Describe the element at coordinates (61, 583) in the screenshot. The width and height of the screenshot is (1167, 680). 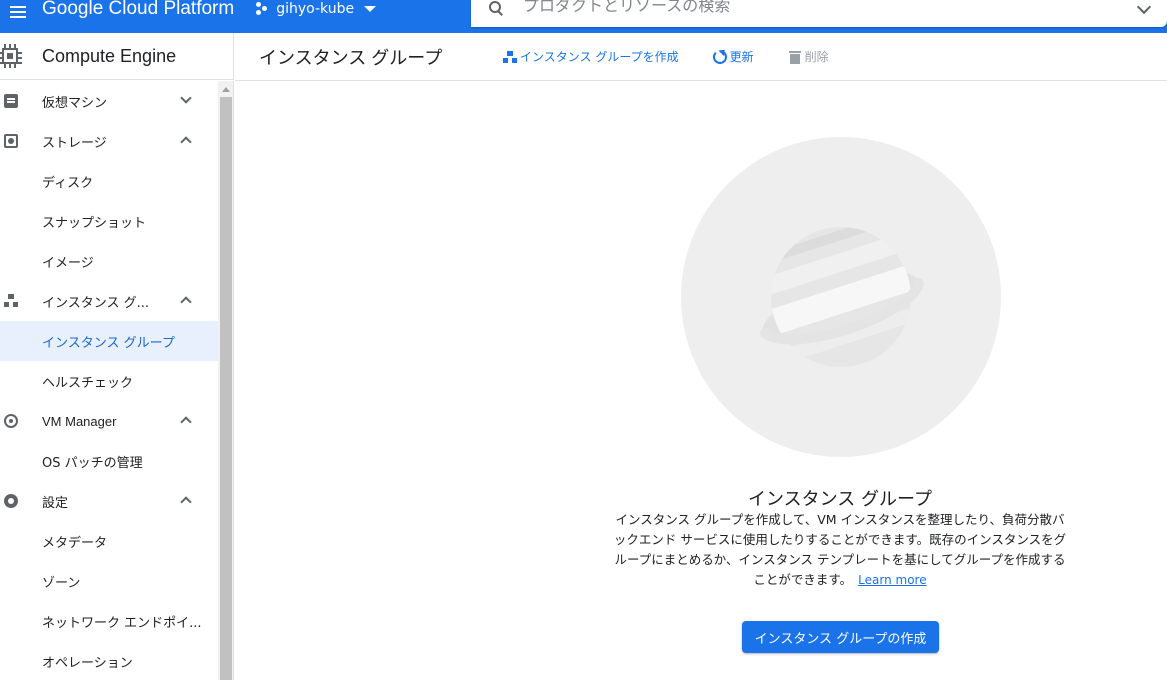
I see `sidebar-item-label: ゾーン` at that location.